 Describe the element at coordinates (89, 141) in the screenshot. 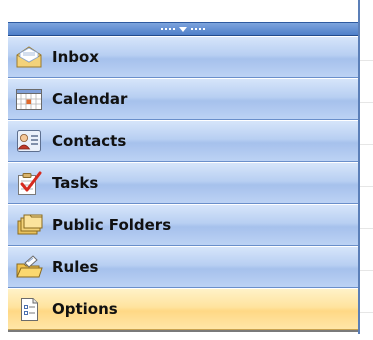

I see `nav-label-contacts: Contacts` at that location.